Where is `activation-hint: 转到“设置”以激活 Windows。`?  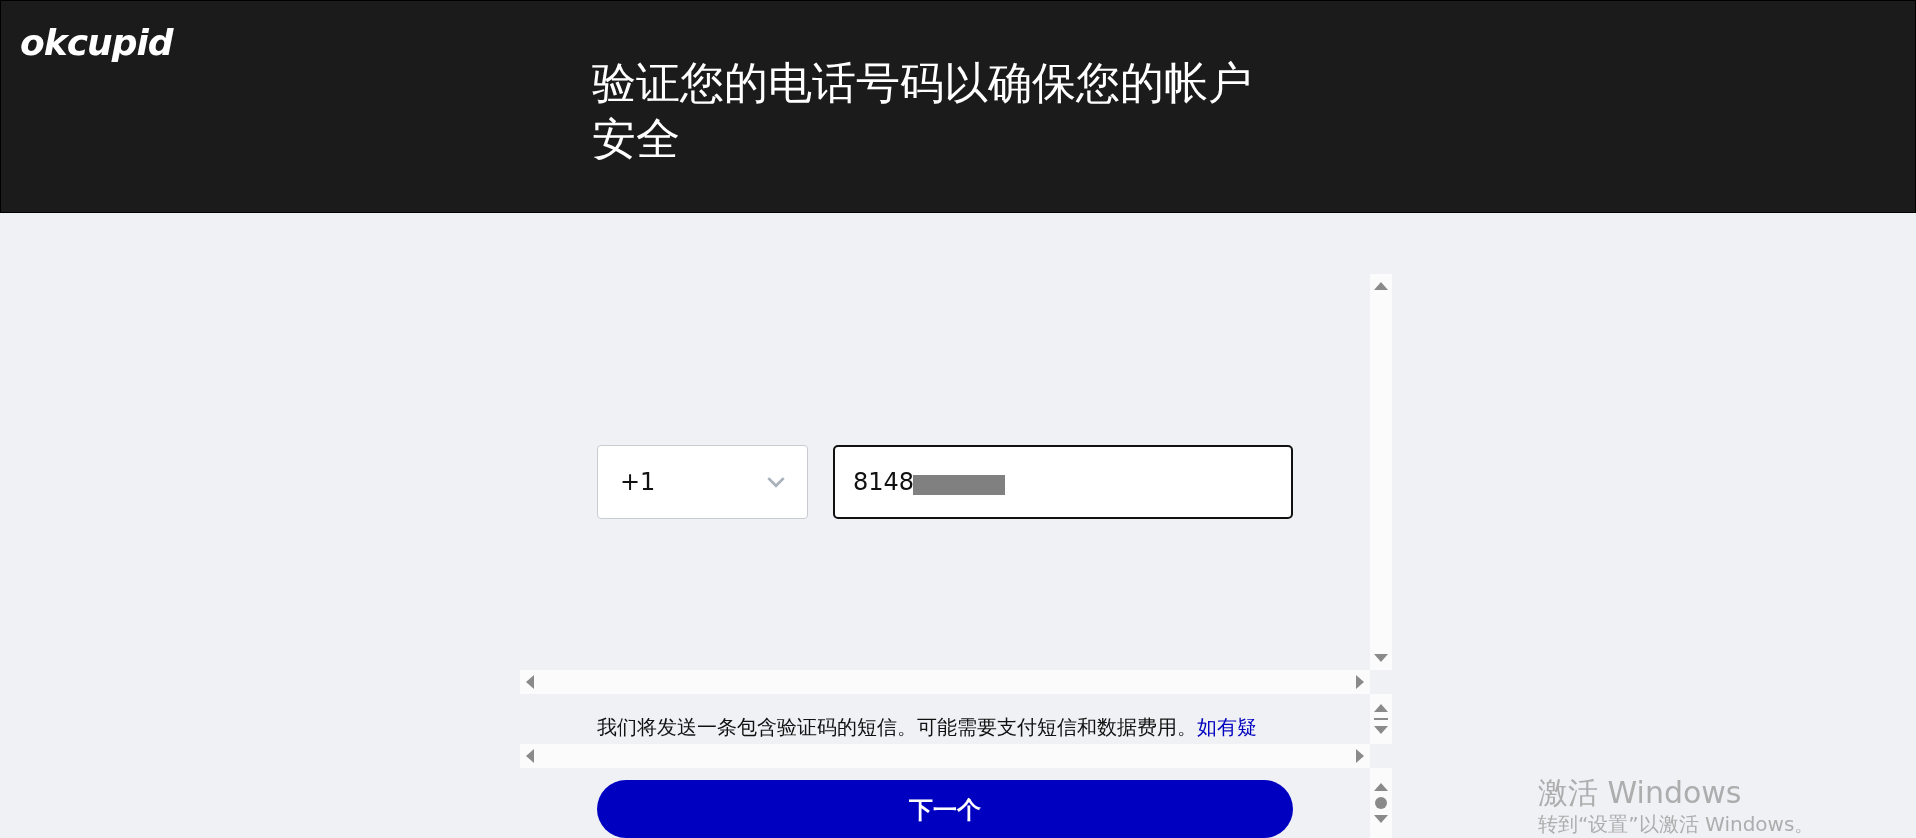
activation-hint: 转到“设置”以激活 Windows。 is located at coordinates (1676, 824).